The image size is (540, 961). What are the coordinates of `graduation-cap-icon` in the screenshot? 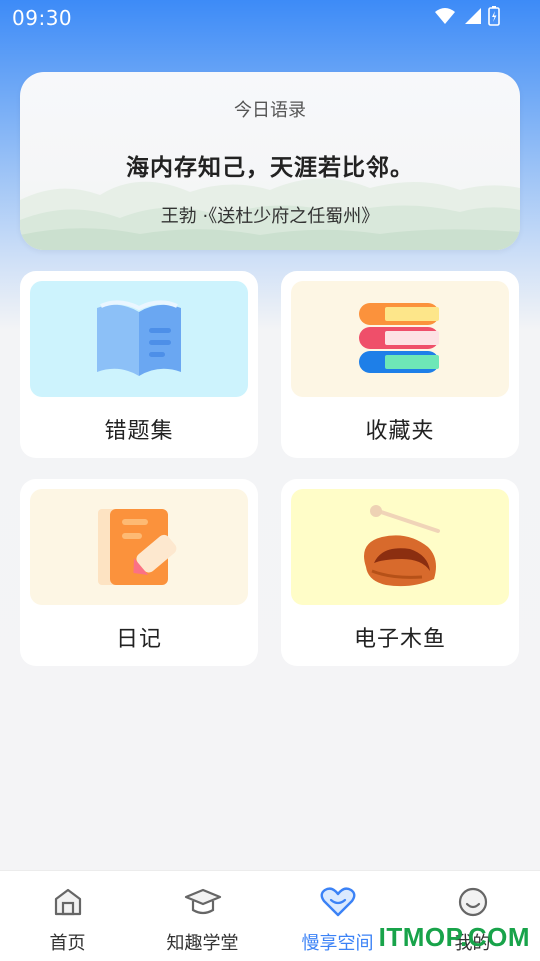 It's located at (202, 901).